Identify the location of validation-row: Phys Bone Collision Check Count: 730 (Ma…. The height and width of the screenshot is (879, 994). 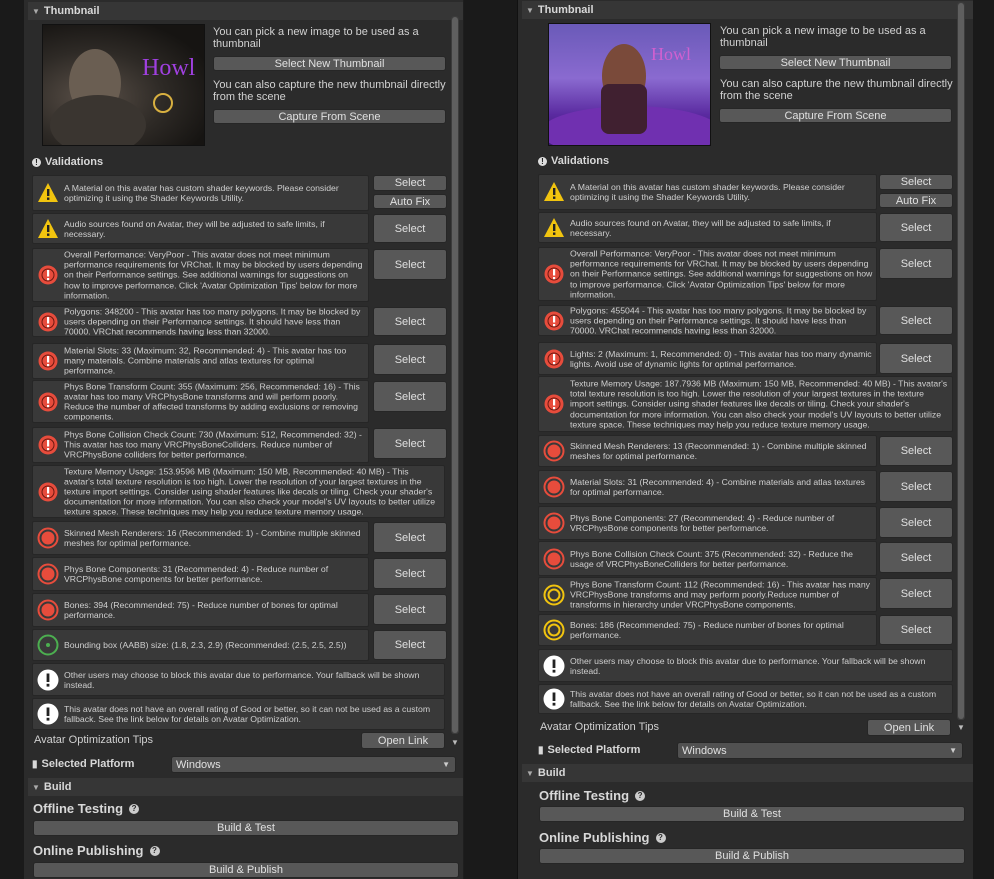
(200, 445).